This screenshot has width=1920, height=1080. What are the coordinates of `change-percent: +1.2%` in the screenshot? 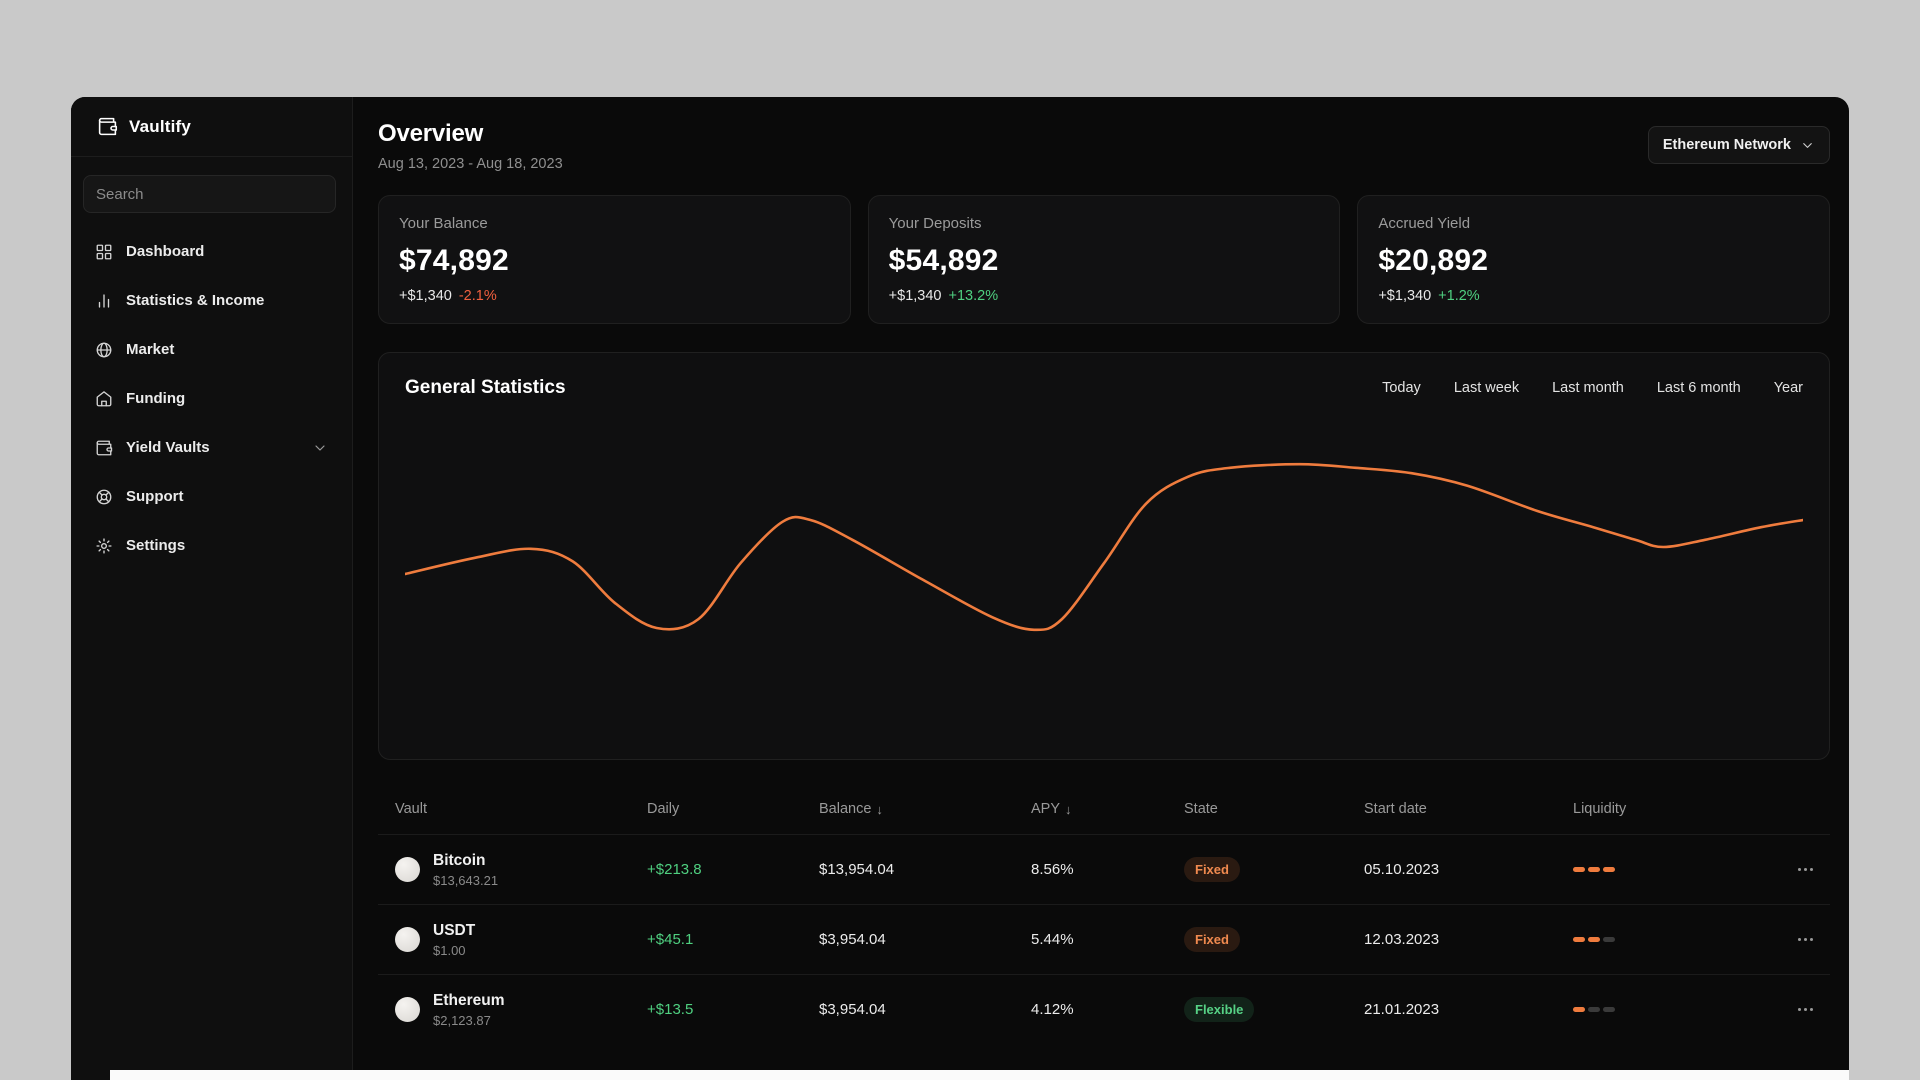 It's located at (1459, 296).